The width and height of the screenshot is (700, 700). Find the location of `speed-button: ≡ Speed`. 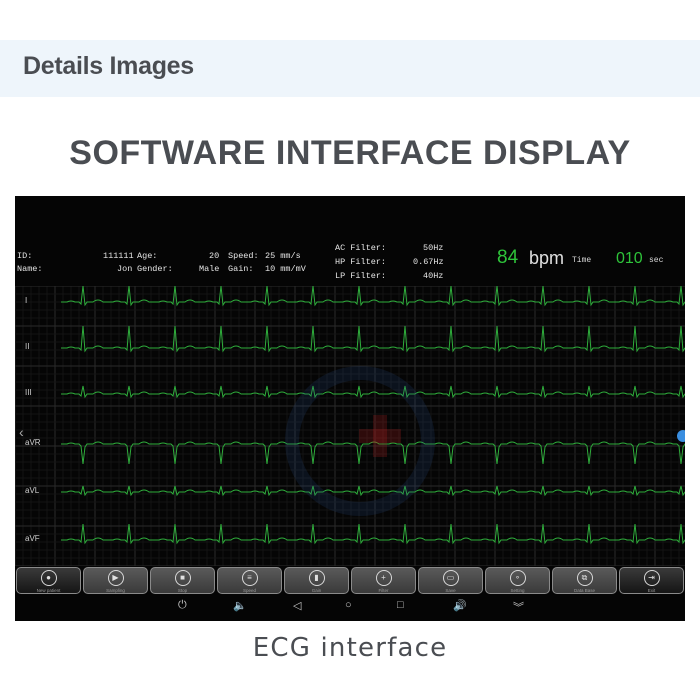

speed-button: ≡ Speed is located at coordinates (249, 580).